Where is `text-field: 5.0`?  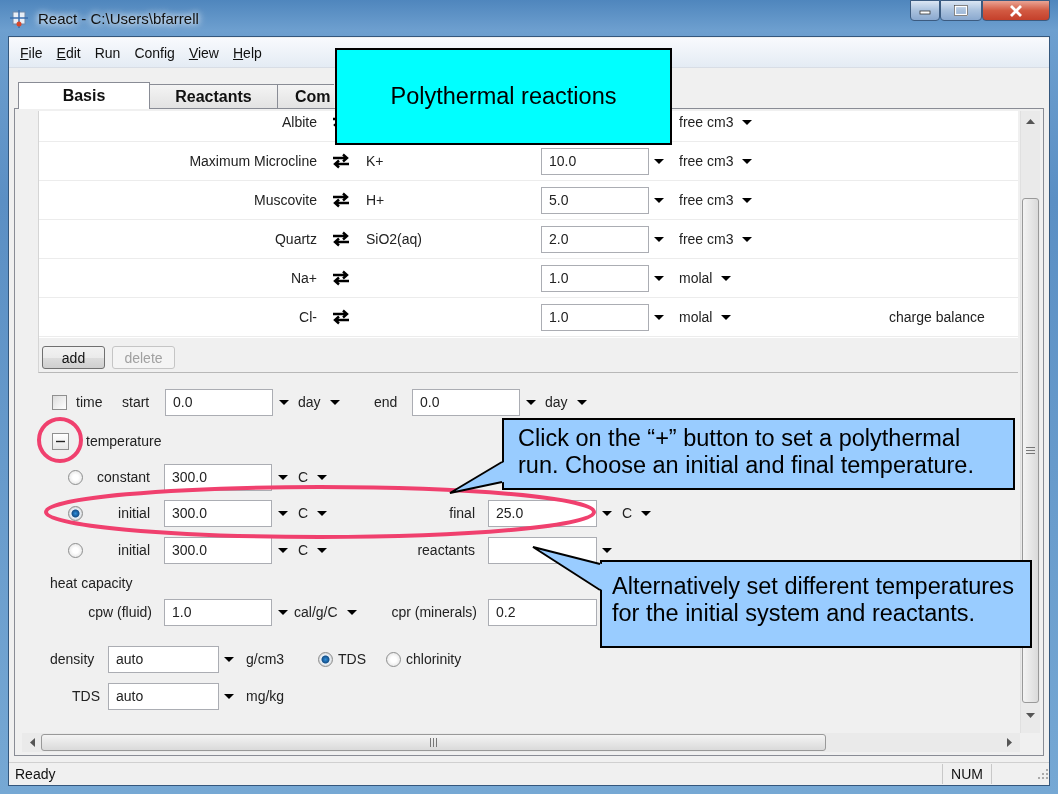 text-field: 5.0 is located at coordinates (595, 200).